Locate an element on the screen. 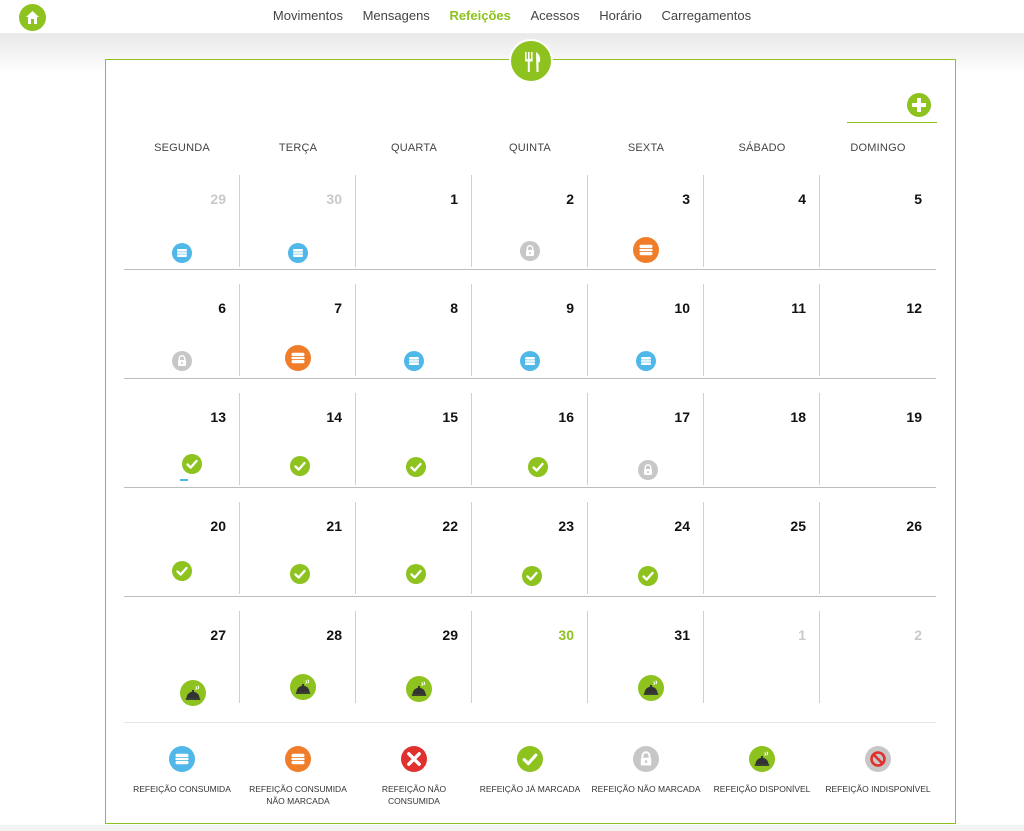 The height and width of the screenshot is (831, 1024). legend-item: REFEIÇÃO DISPONÍVEL is located at coordinates (762, 770).